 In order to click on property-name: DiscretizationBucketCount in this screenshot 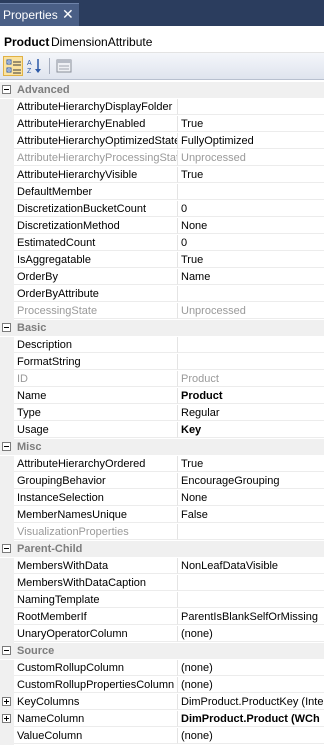, I will do `click(96, 209)`.